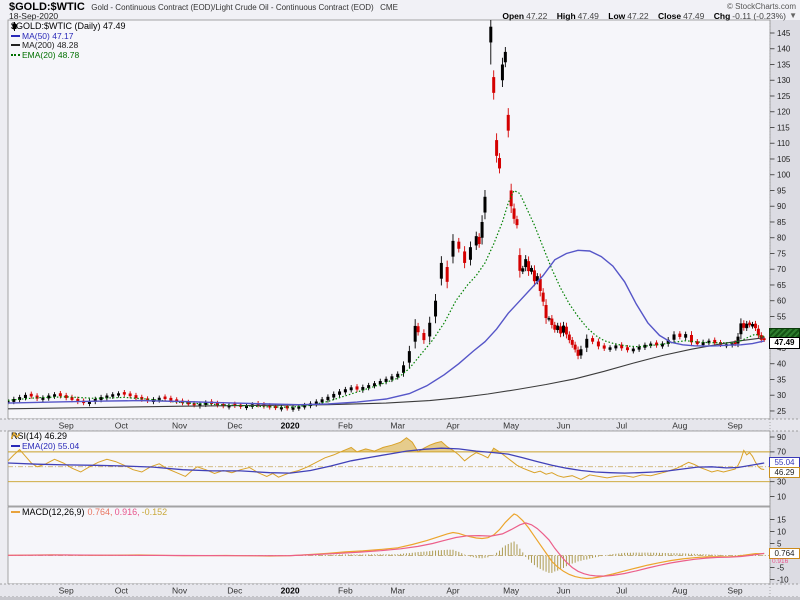 The width and height of the screenshot is (800, 600). I want to click on month-label: 2020, so click(290, 426).